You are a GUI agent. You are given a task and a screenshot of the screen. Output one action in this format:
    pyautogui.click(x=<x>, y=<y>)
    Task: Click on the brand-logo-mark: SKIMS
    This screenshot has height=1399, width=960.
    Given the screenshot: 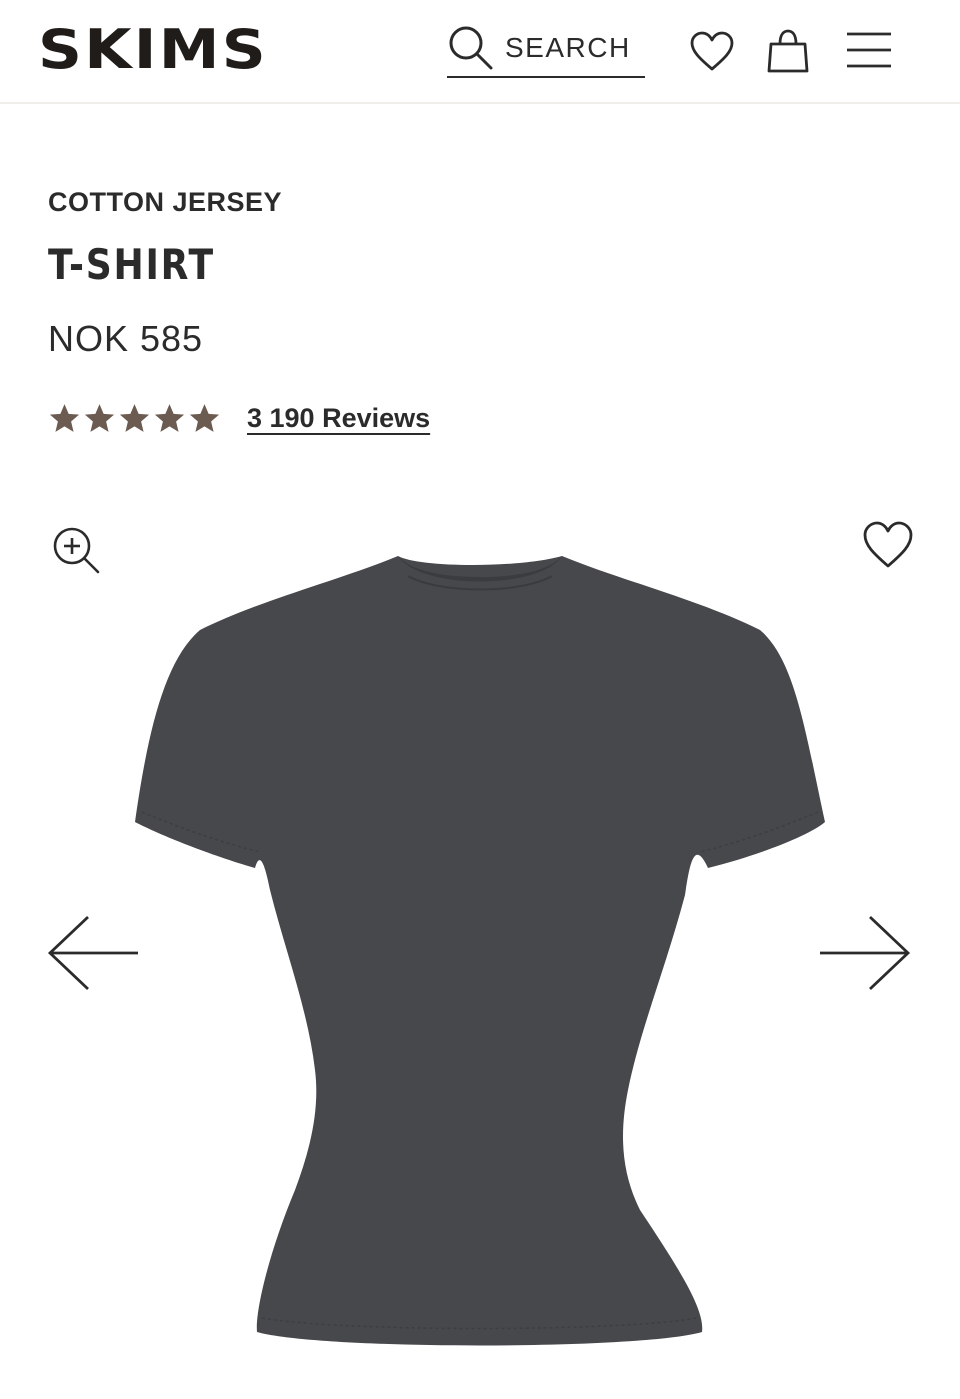 What is the action you would take?
    pyautogui.click(x=153, y=47)
    